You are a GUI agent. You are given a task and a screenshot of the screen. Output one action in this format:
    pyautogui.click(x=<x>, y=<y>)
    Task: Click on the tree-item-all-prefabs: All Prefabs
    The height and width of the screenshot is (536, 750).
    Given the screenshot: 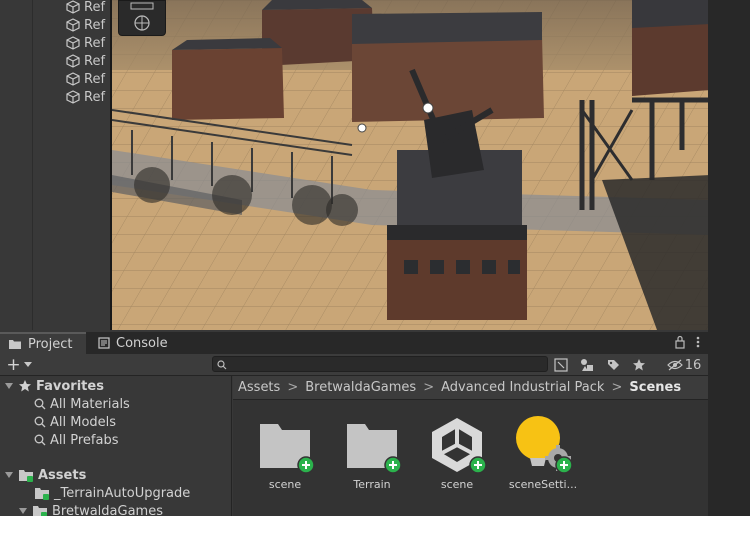 What is the action you would take?
    pyautogui.click(x=115, y=440)
    